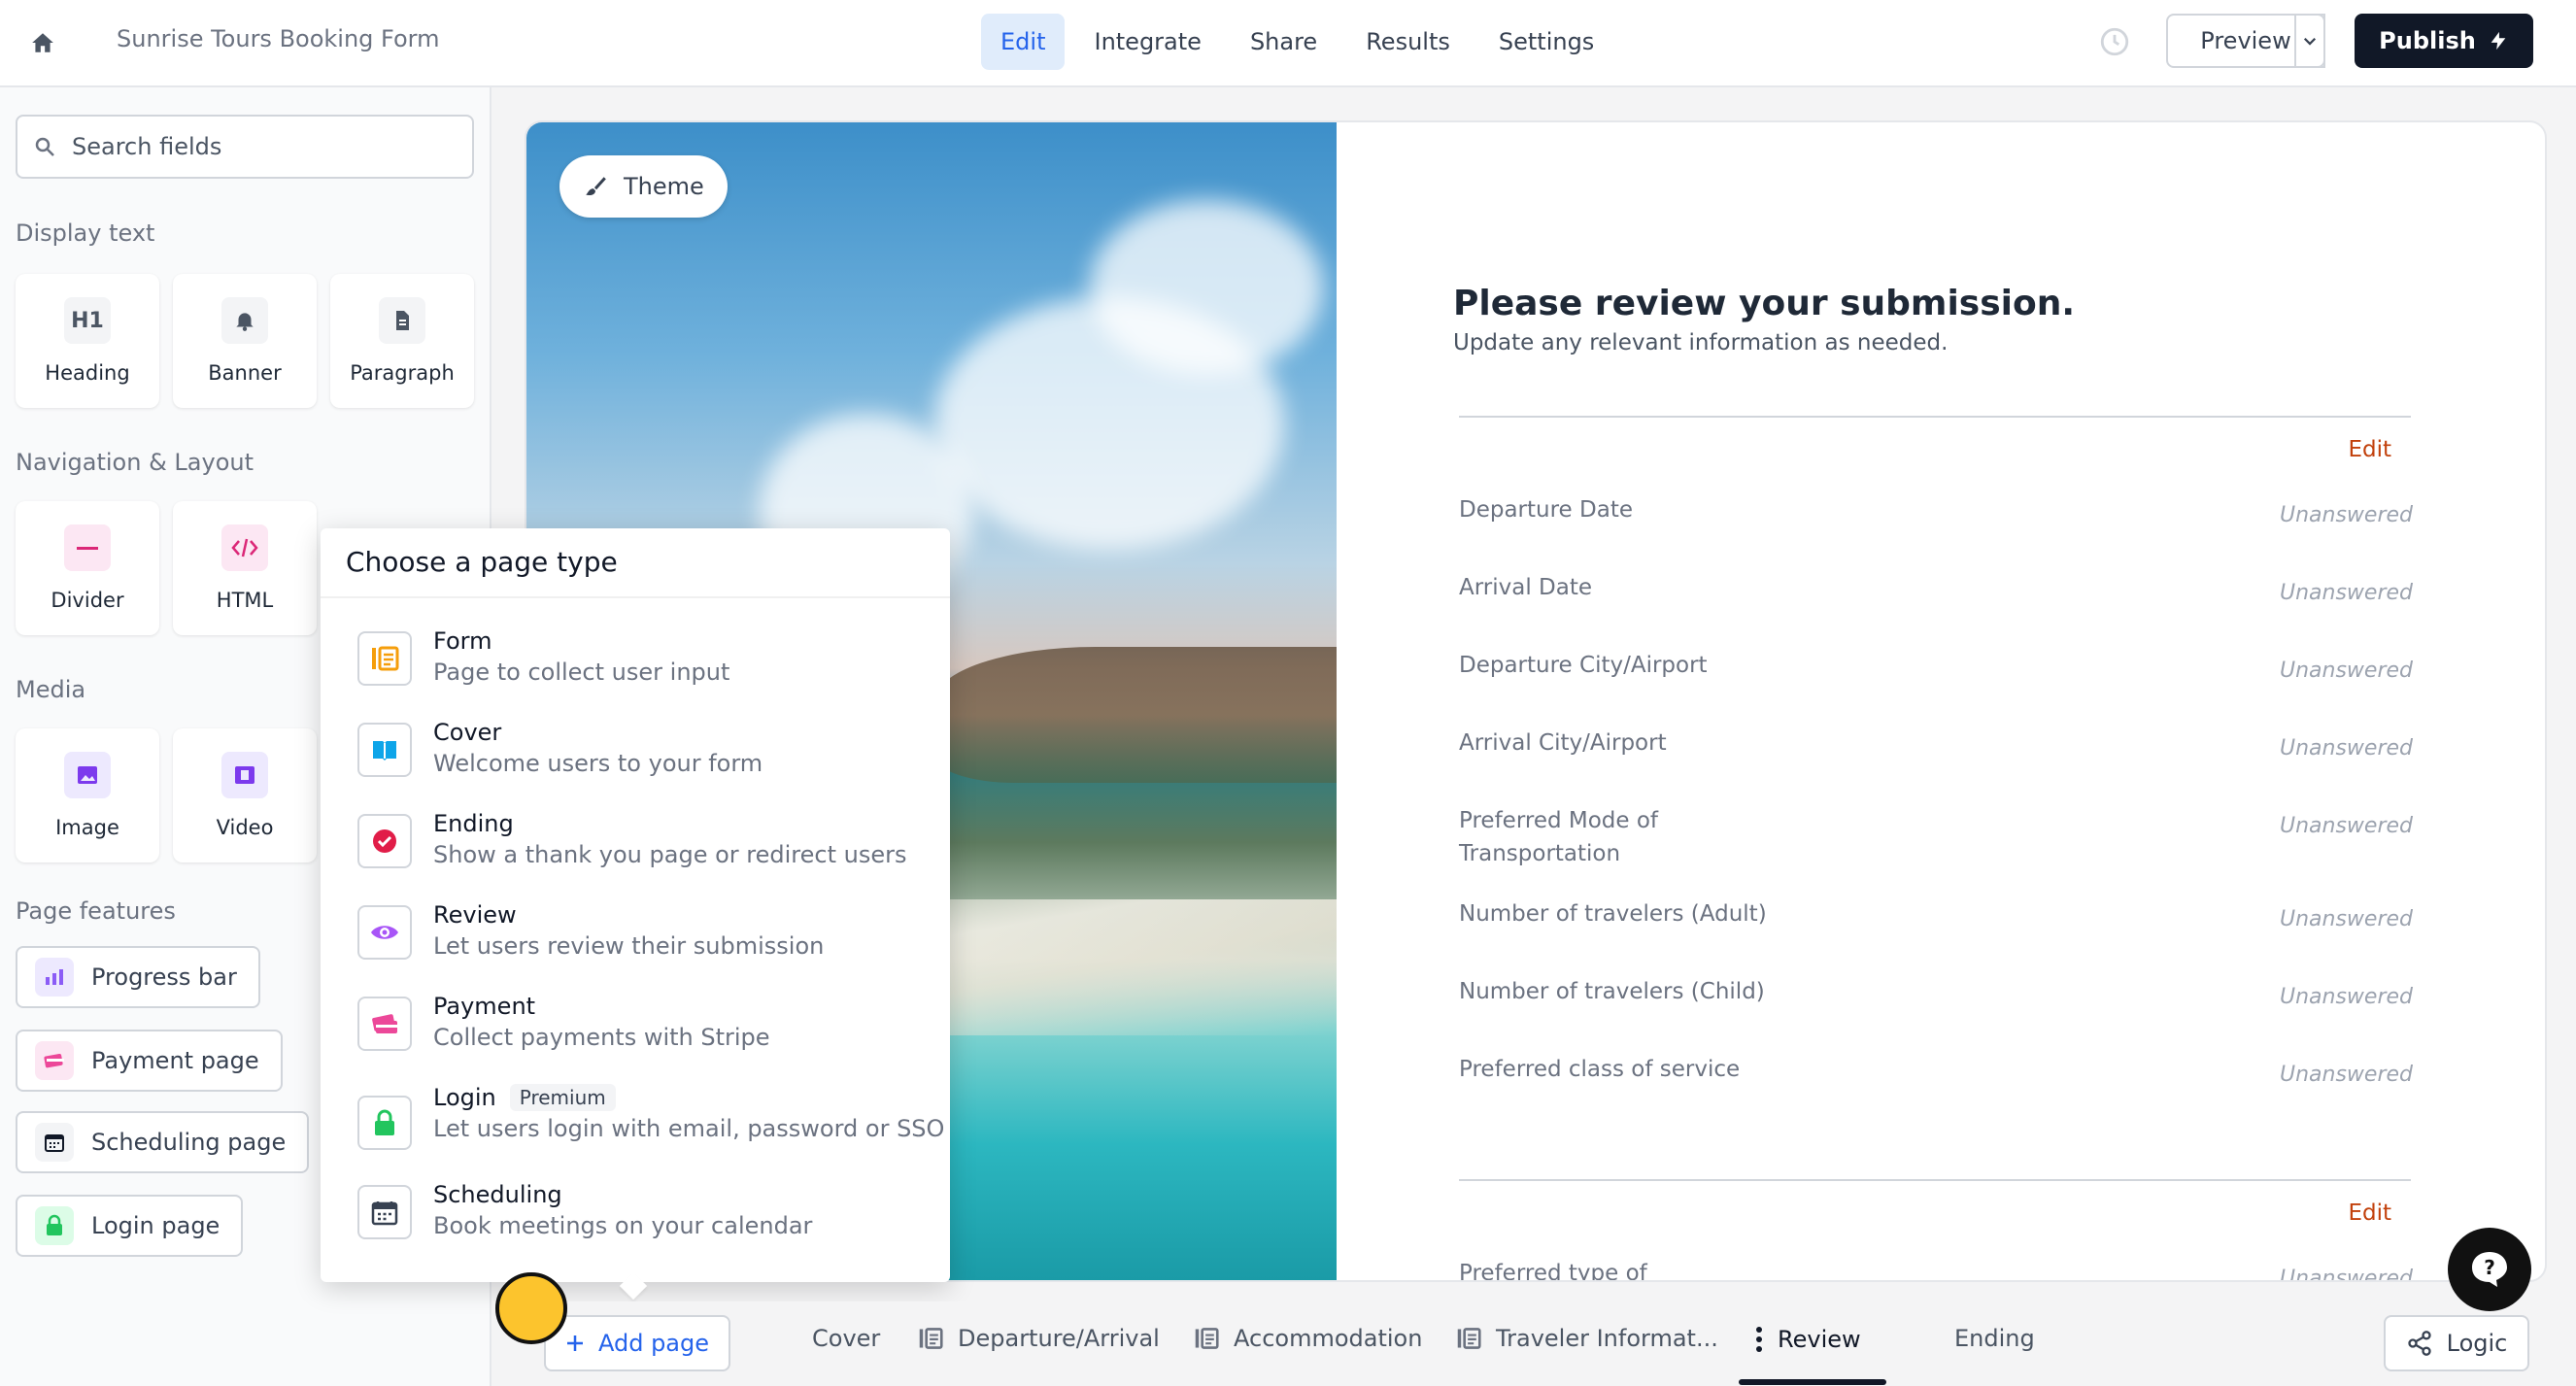 The height and width of the screenshot is (1386, 2576). I want to click on html-tile: HTML, so click(245, 568).